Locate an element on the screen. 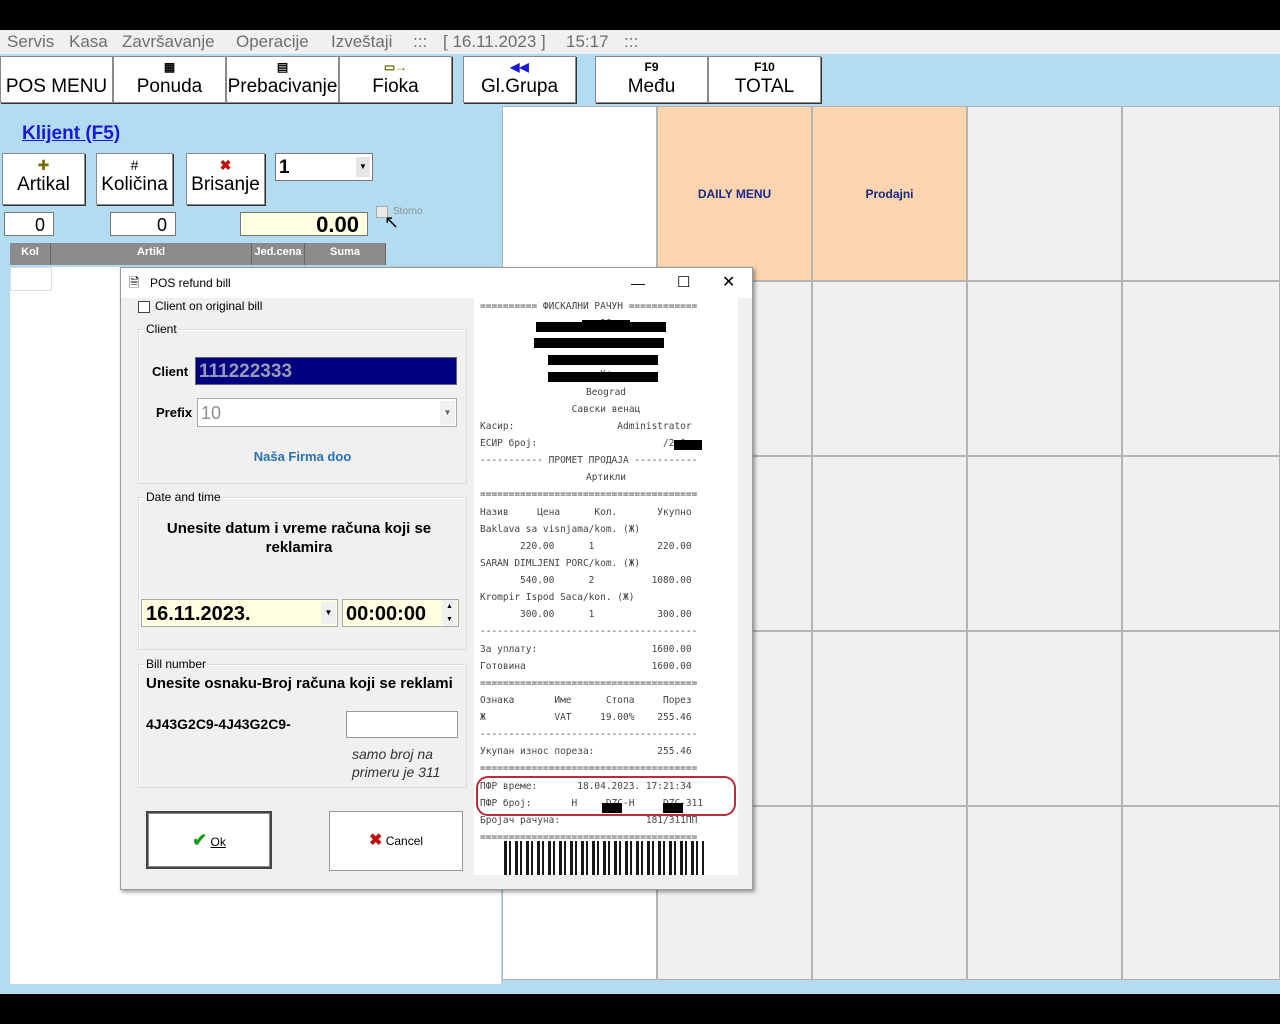 Image resolution: width=1280 pixels, height=1024 pixels. prefix-select: 10 ▼ is located at coordinates (327, 412).